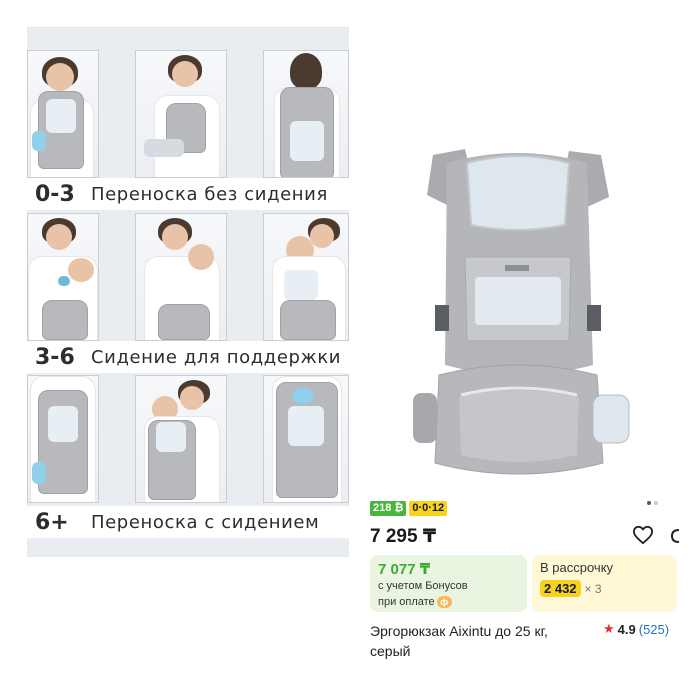 This screenshot has width=700, height=700. I want to click on product-rating: ★ 4.9 (525), so click(636, 629).